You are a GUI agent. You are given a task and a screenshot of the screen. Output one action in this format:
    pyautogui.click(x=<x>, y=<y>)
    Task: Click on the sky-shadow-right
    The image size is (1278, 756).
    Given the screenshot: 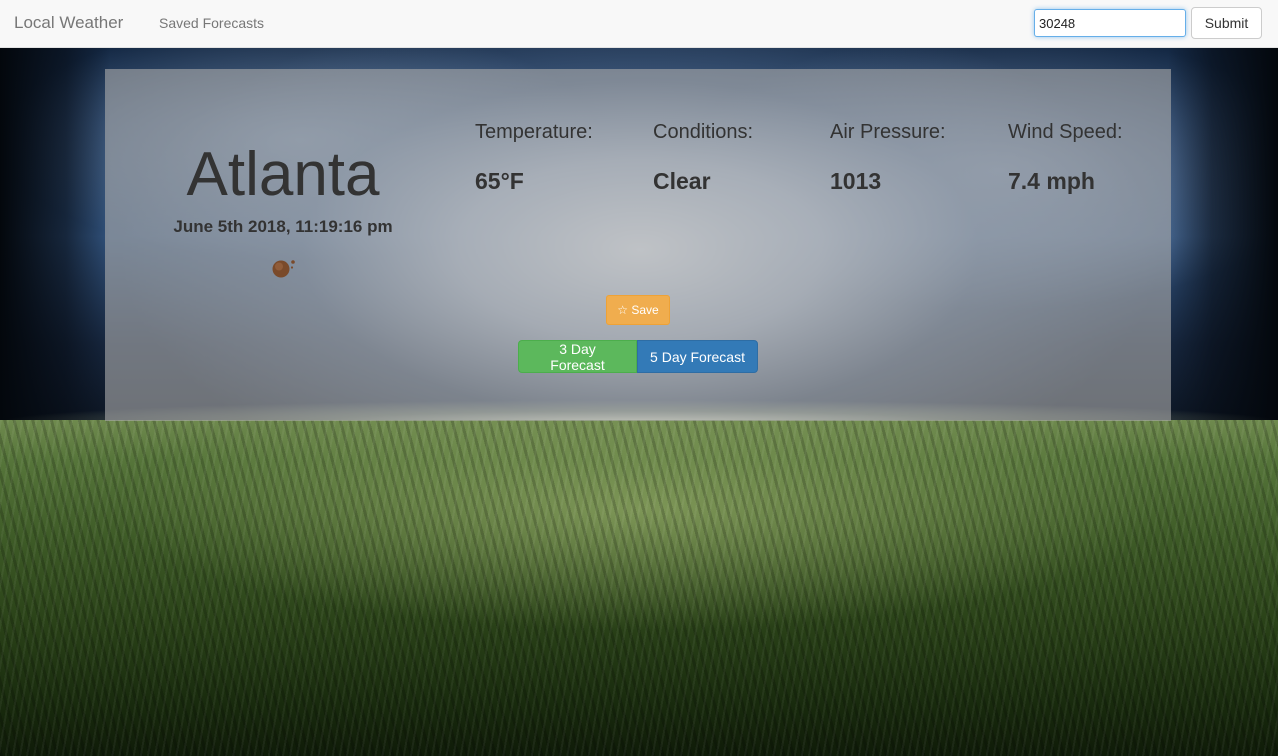 What is the action you would take?
    pyautogui.click(x=1223, y=235)
    